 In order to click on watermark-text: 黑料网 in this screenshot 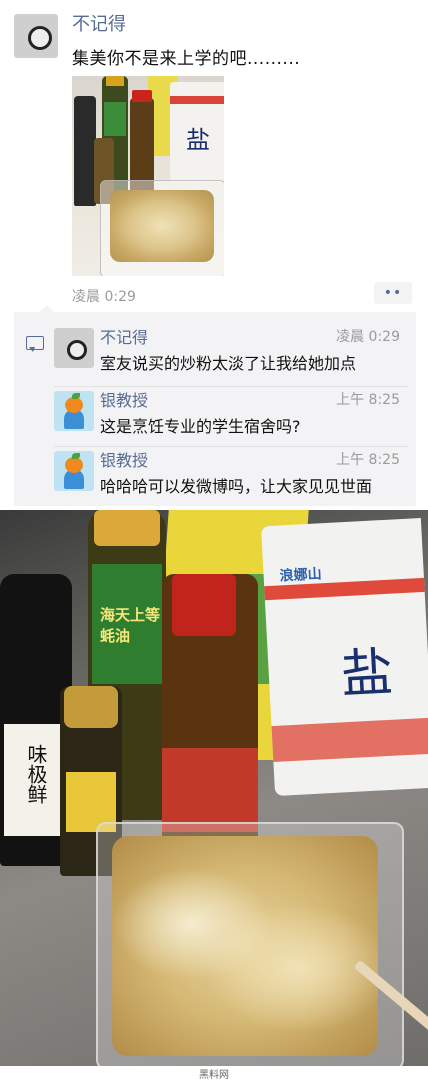, I will do `click(214, 1075)`.